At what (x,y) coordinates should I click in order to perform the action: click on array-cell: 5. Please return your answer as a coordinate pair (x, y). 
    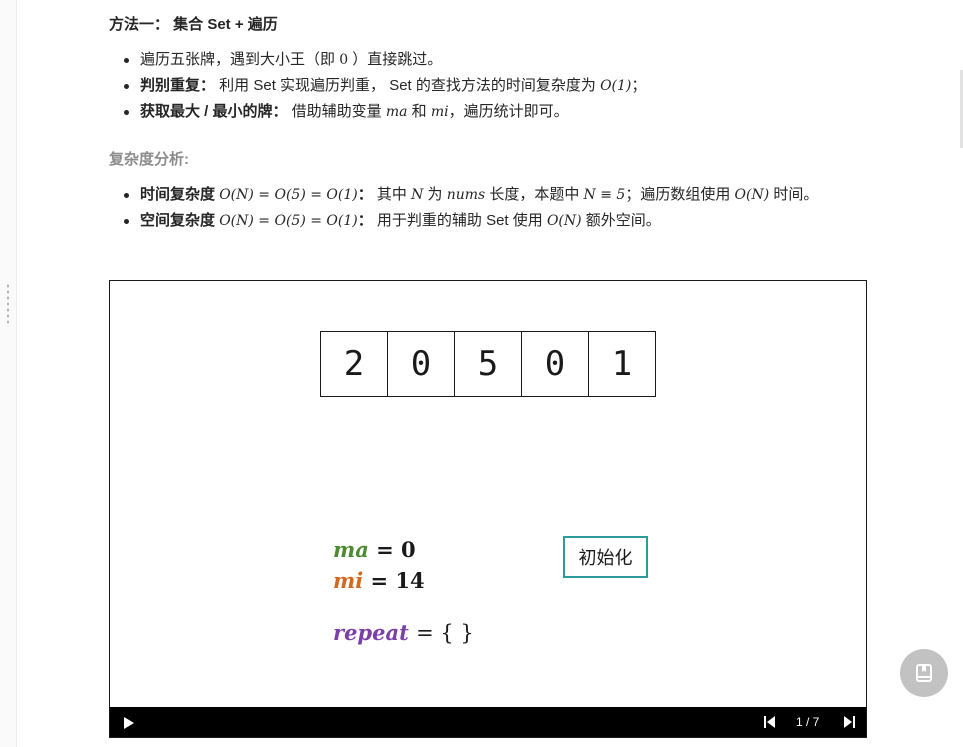
    Looking at the image, I should click on (488, 364).